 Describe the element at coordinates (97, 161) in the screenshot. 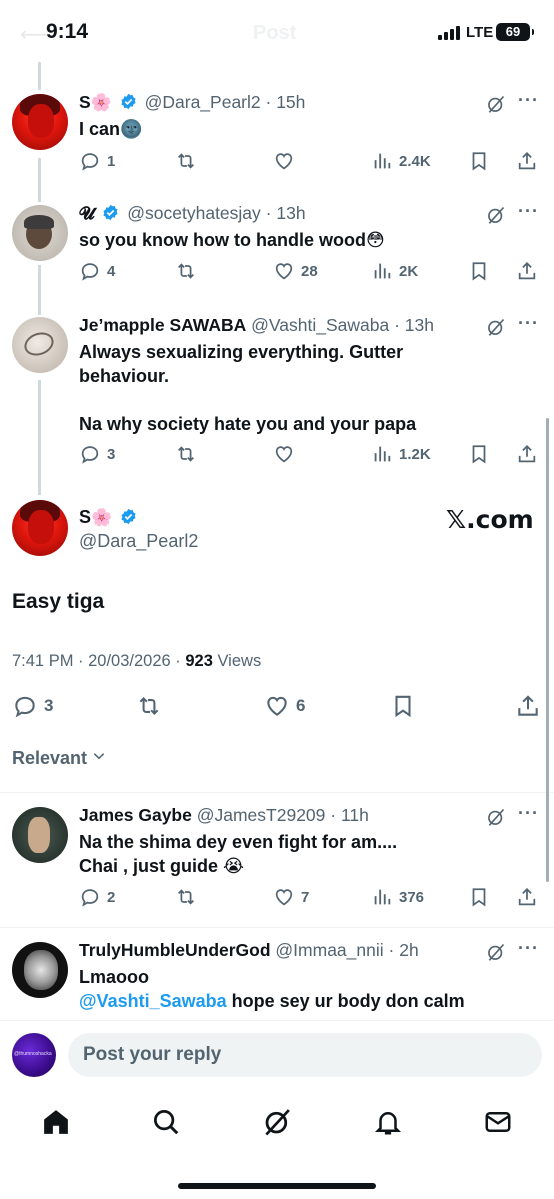

I see `reply-button: 1` at that location.